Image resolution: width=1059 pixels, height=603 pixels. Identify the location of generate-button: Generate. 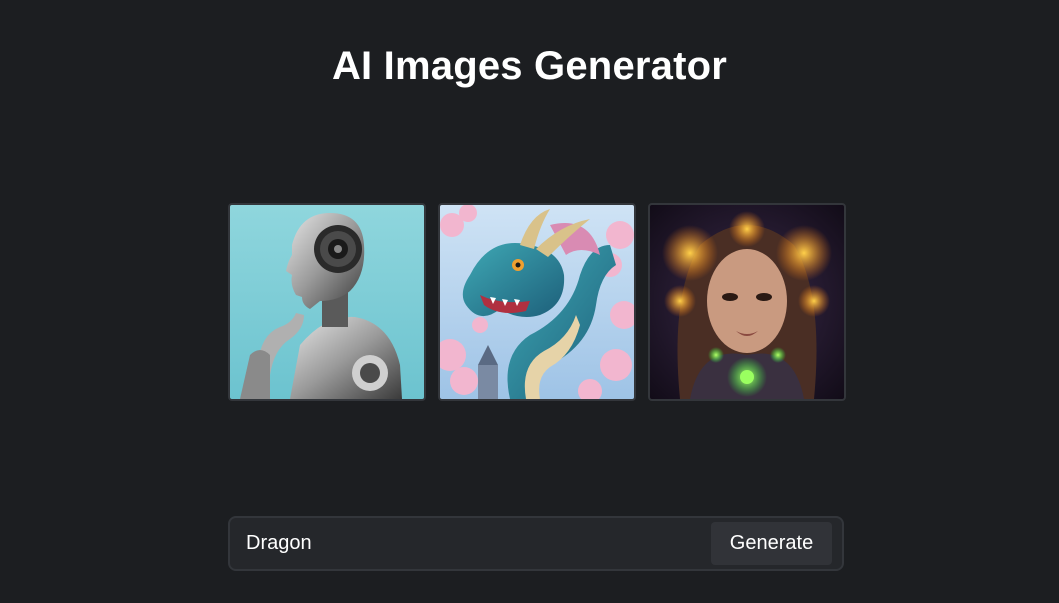
(771, 543).